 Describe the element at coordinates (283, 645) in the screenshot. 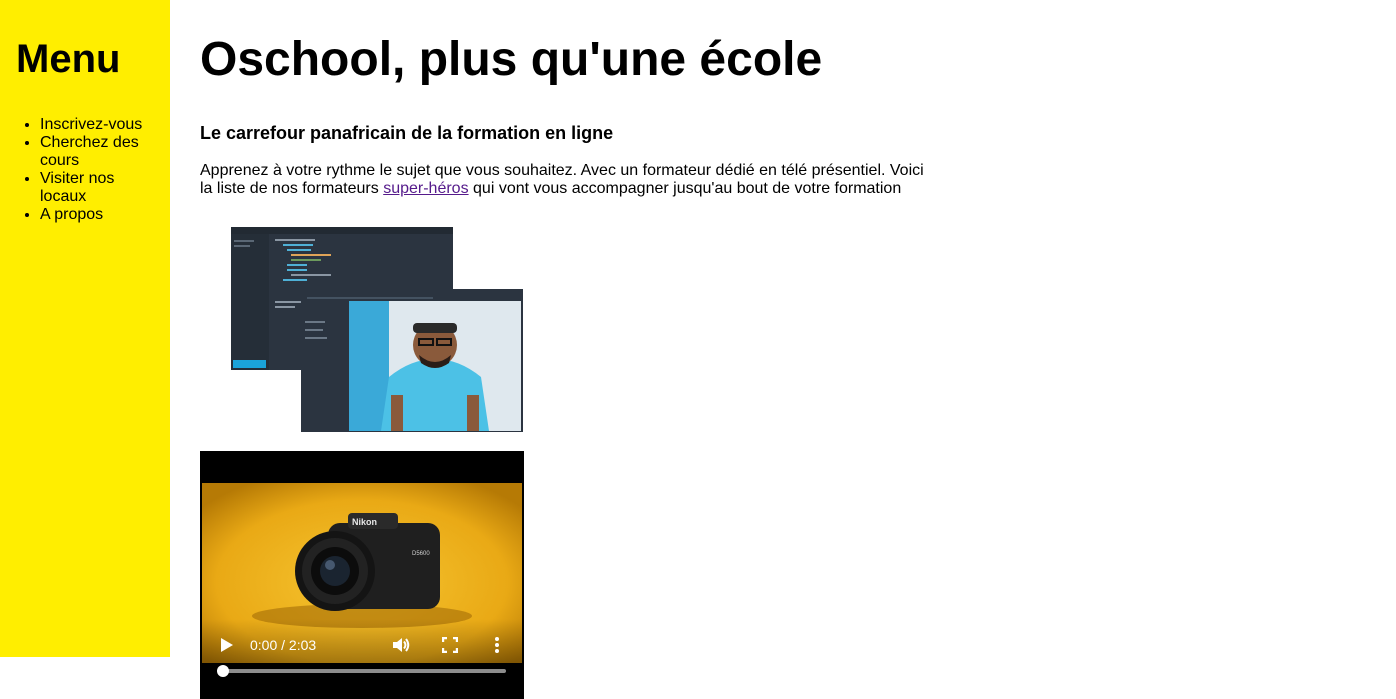

I see `time-display: 0:00 / 2:03` at that location.